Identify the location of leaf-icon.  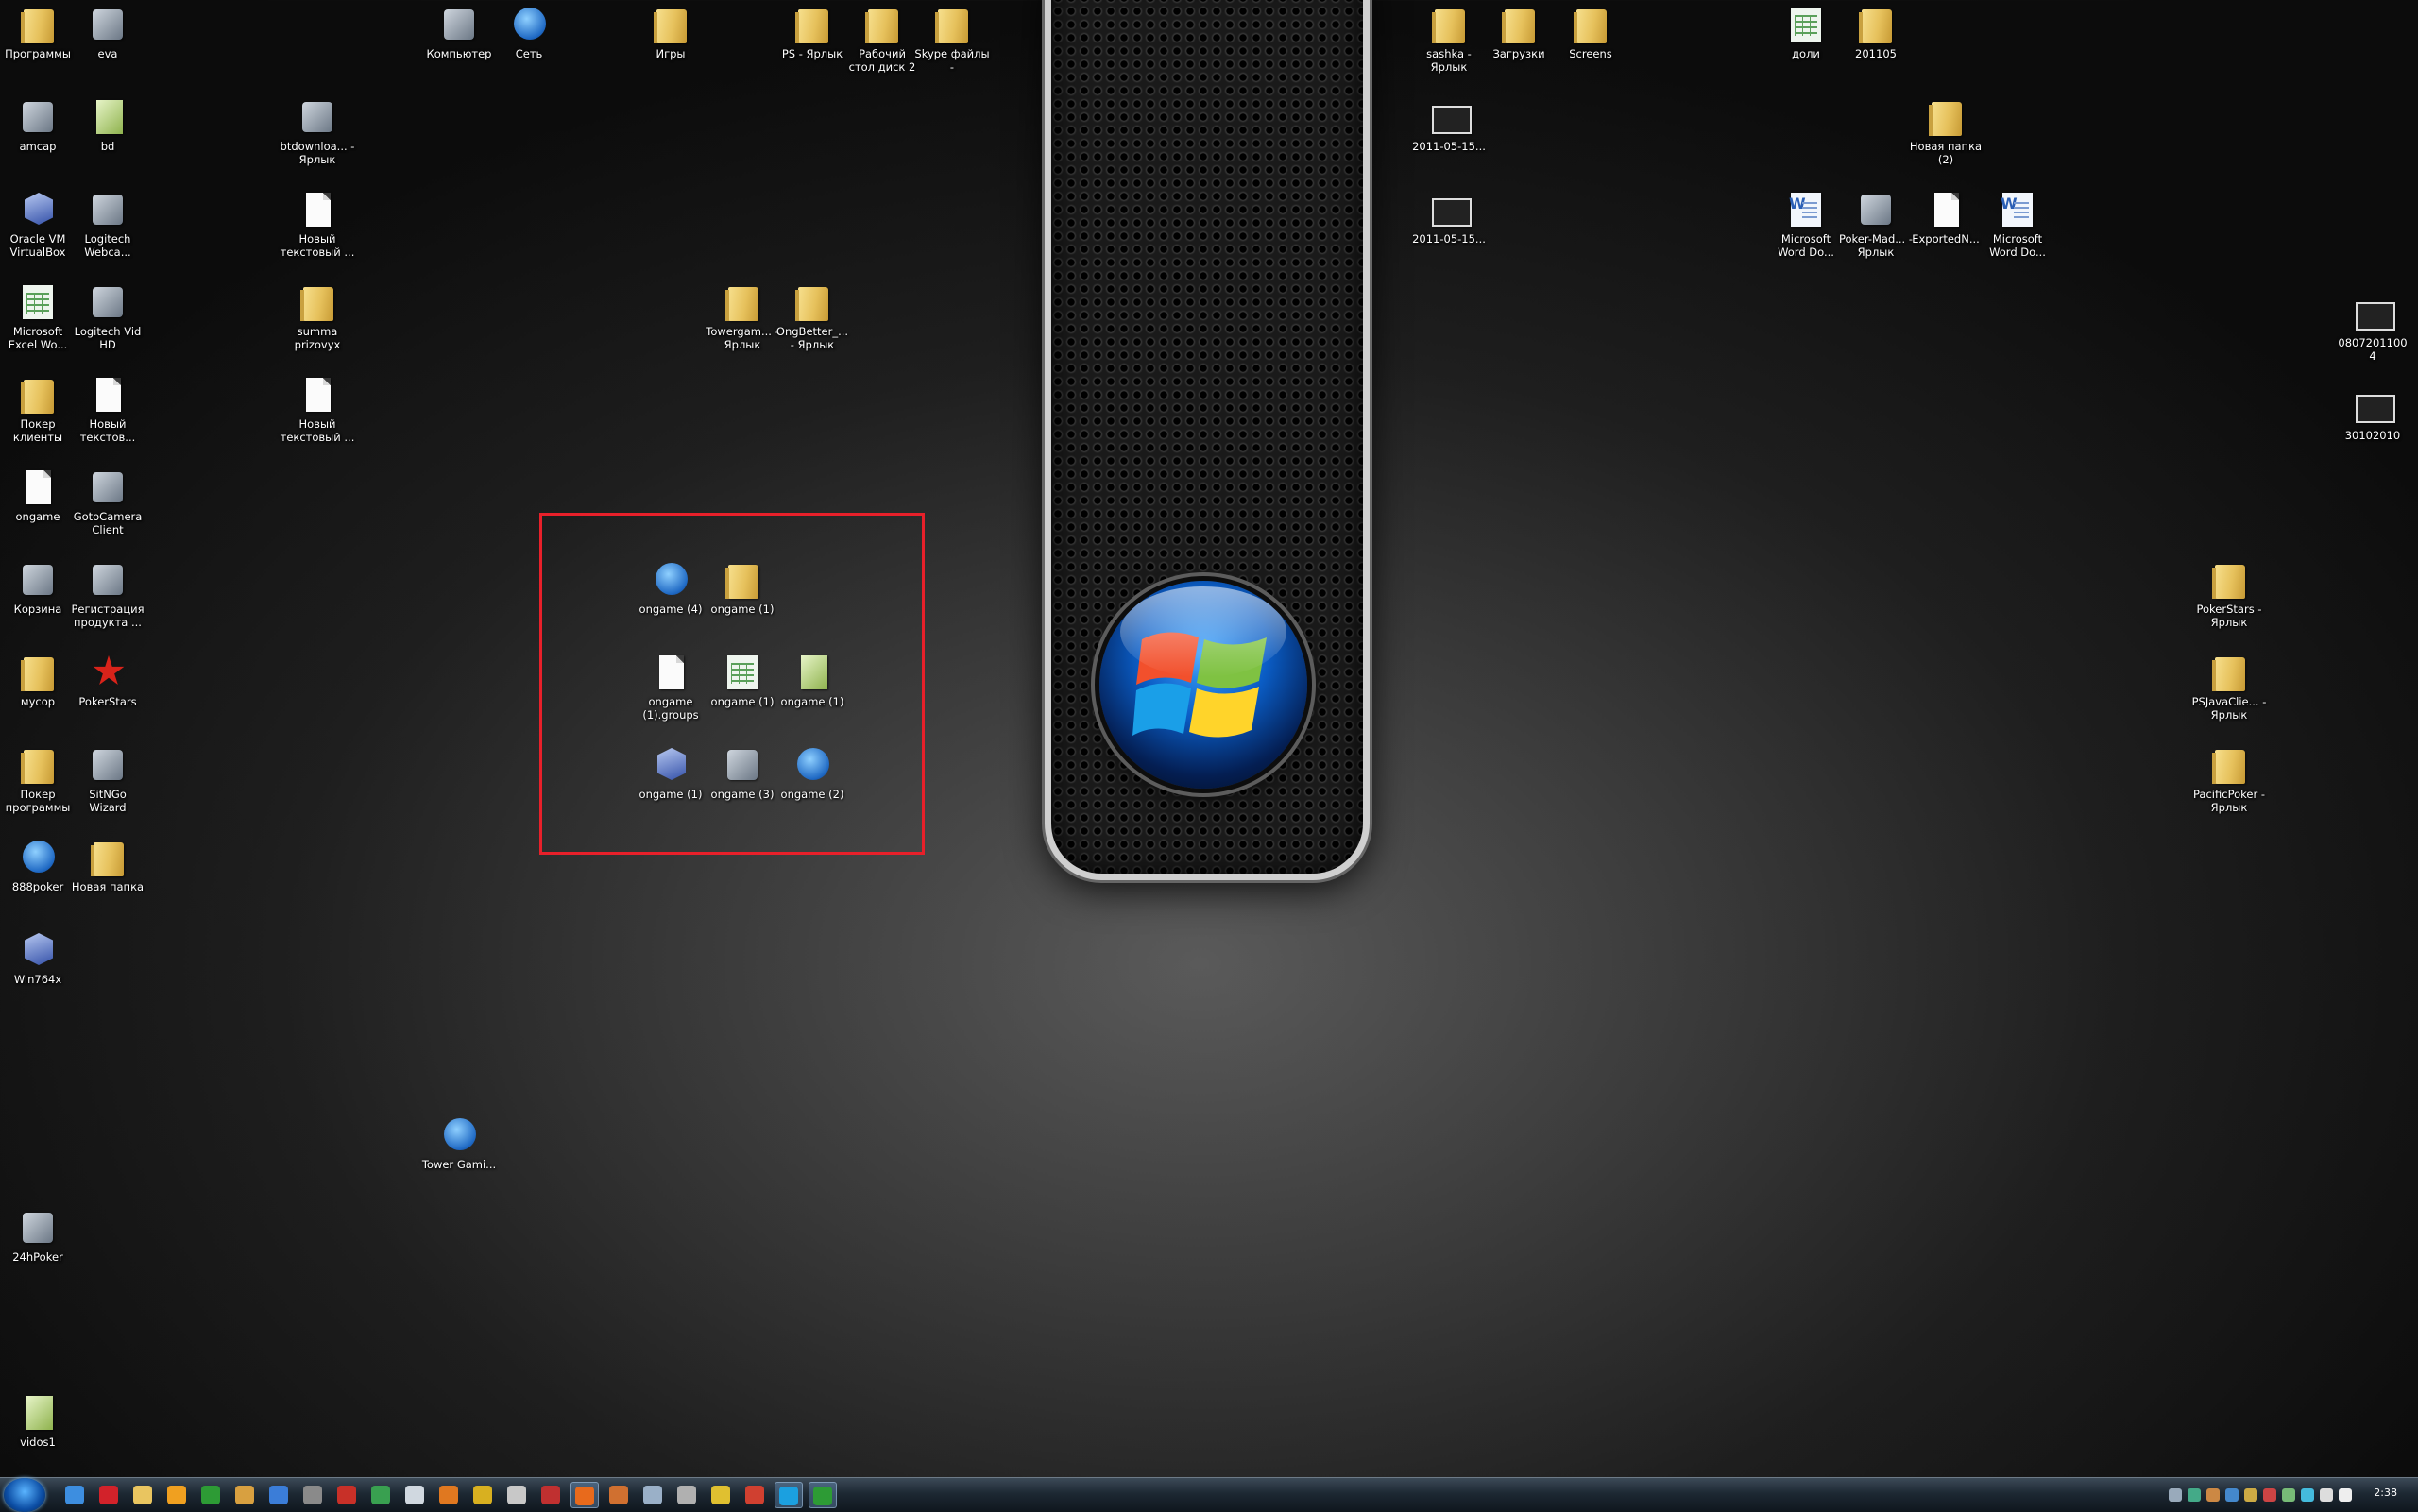
(107, 117).